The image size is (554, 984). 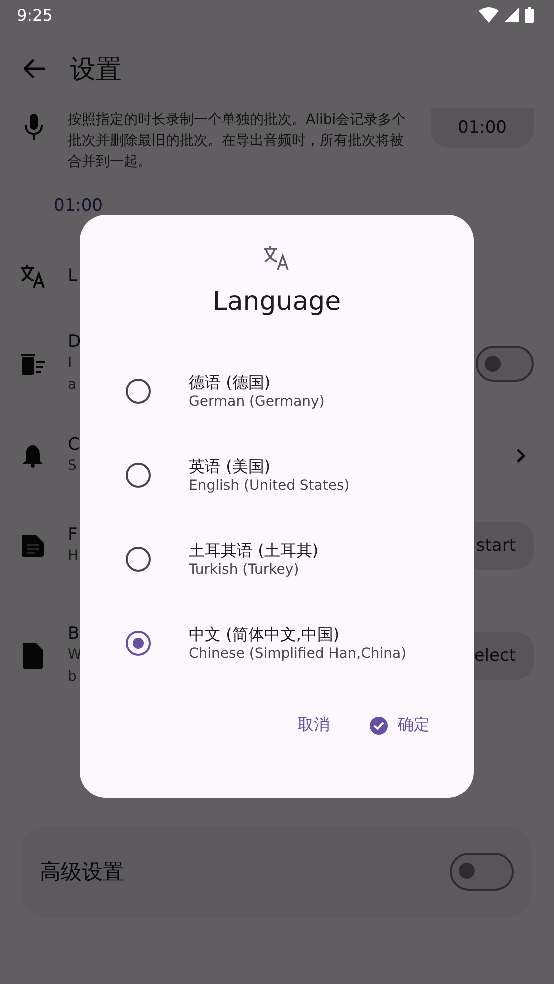 I want to click on duration-button: 01:00, so click(x=482, y=128).